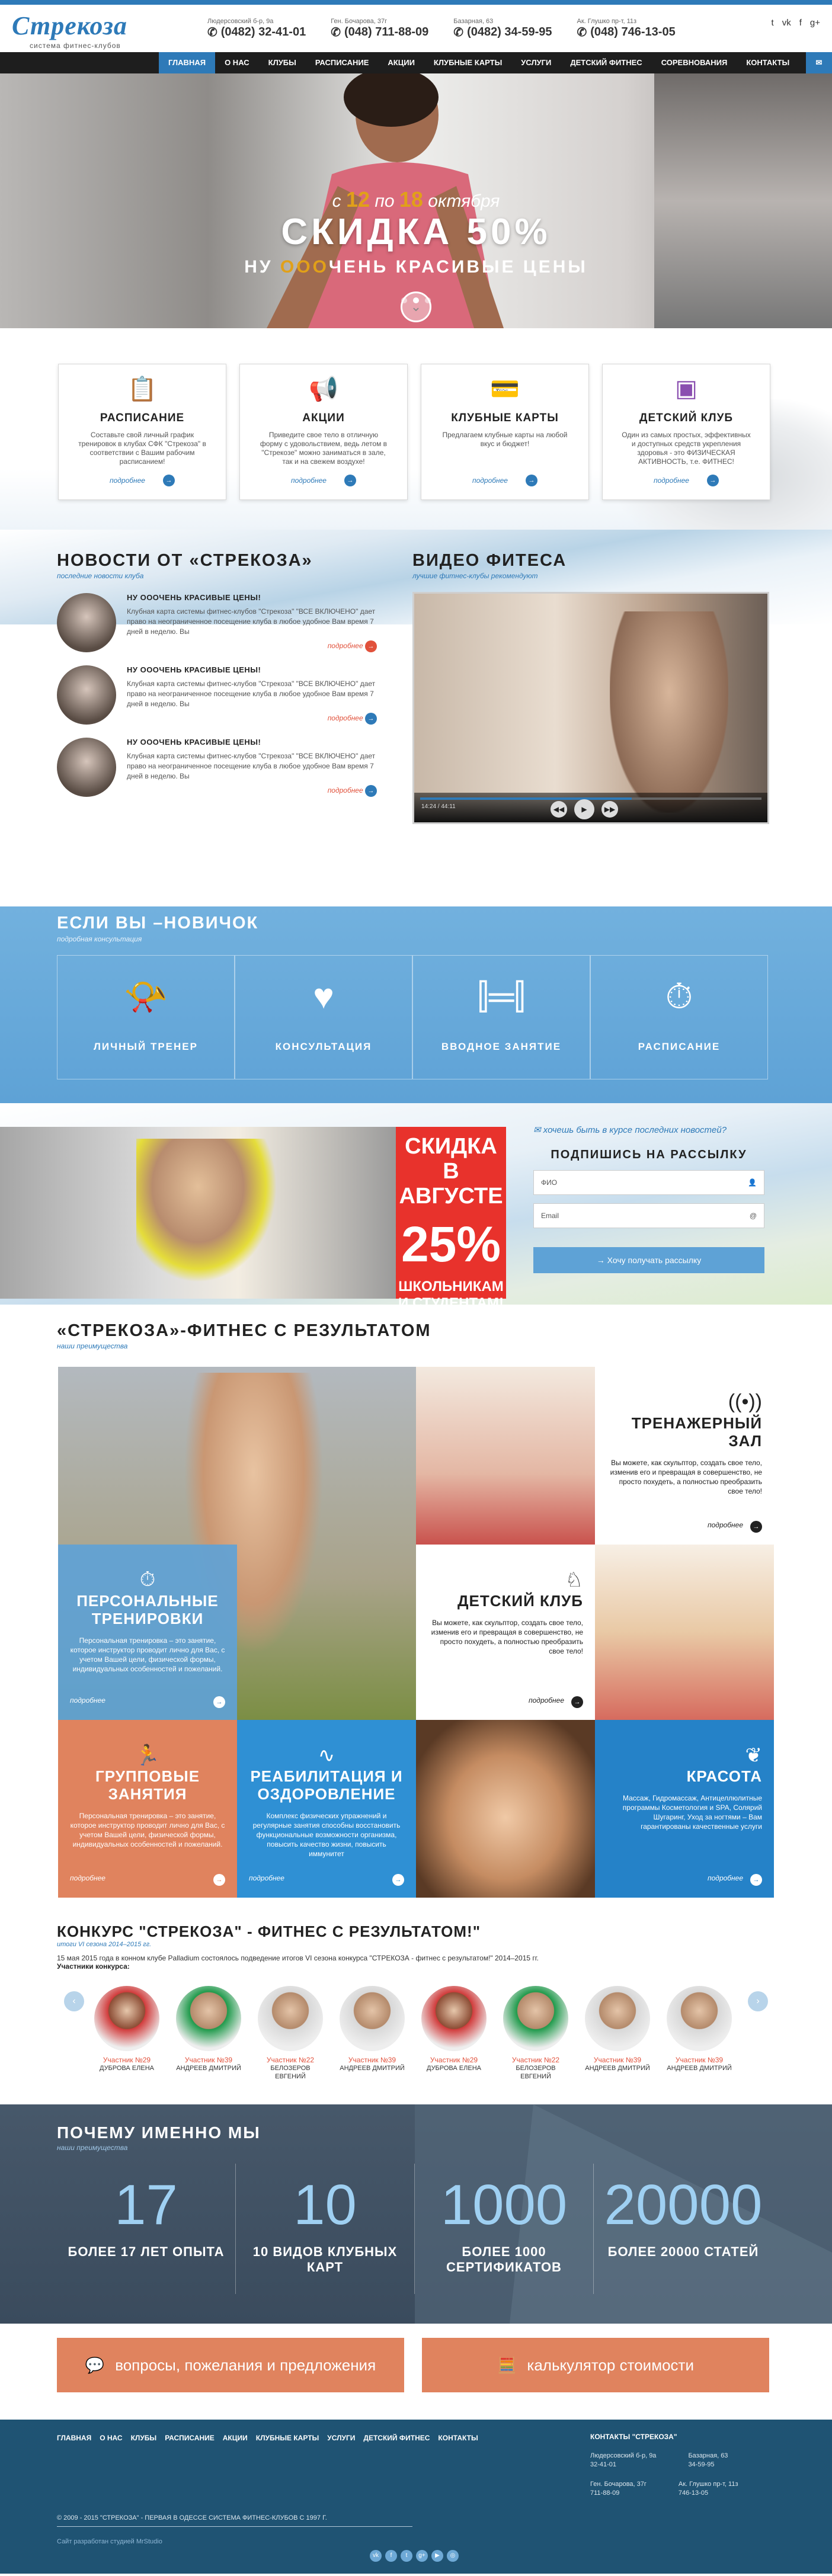 The width and height of the screenshot is (832, 2576). Describe the element at coordinates (648, 1260) in the screenshot. I see `subscribe-button: → Хочу получать рассылку` at that location.